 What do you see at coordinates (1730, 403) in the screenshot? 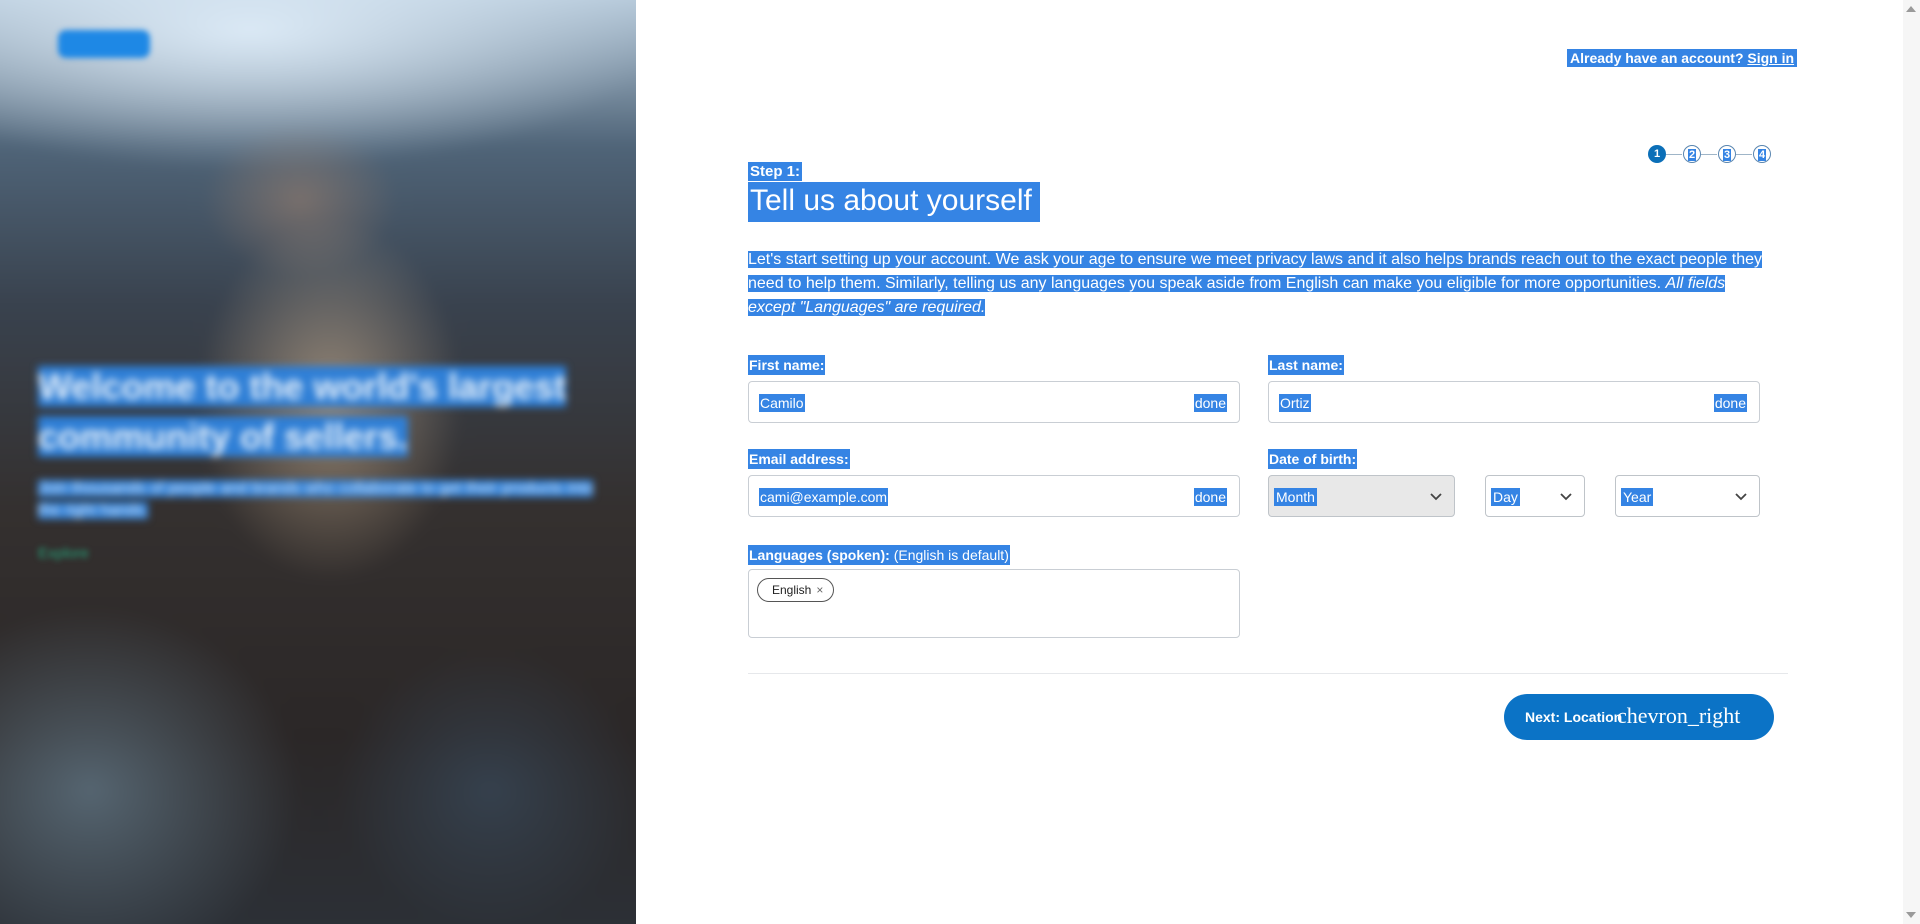
I see `last-name-done-icon: done` at bounding box center [1730, 403].